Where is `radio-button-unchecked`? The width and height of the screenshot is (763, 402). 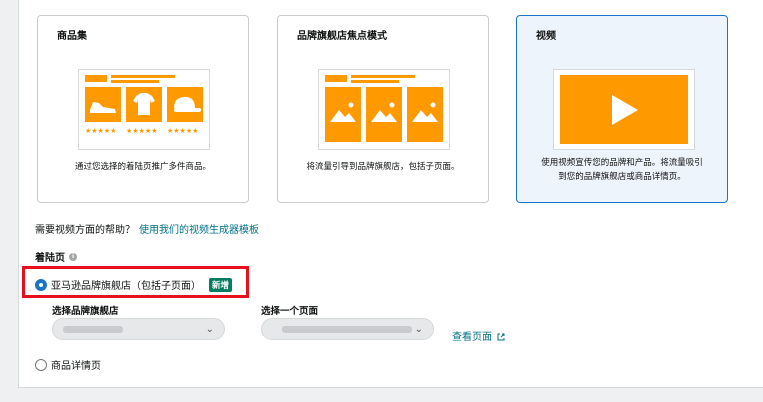 radio-button-unchecked is located at coordinates (41, 364).